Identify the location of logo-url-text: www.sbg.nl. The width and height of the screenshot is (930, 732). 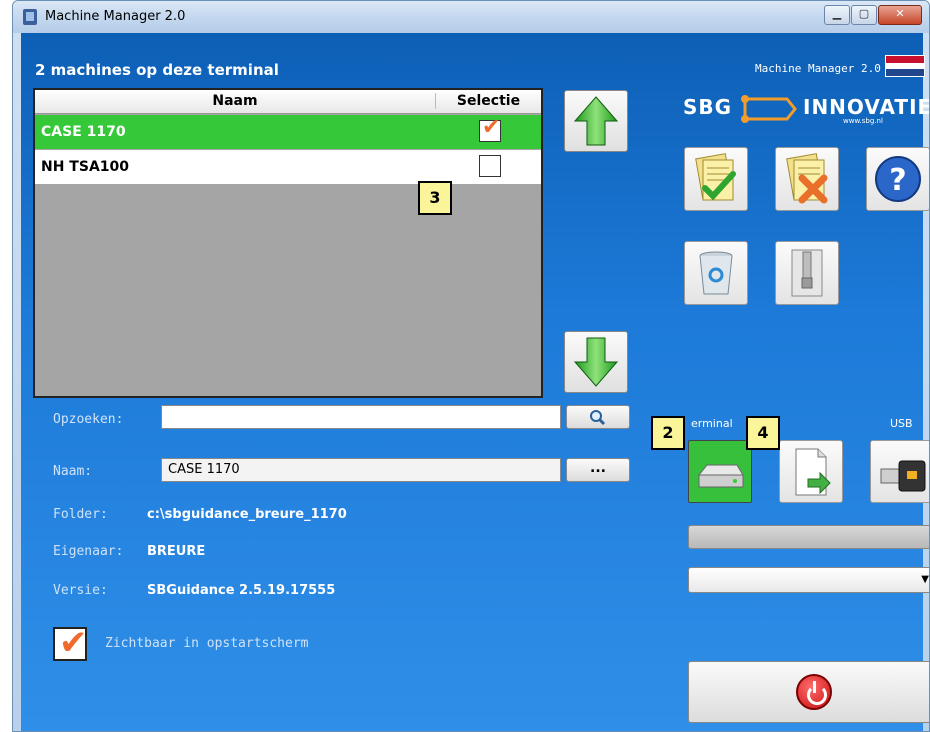
(863, 121).